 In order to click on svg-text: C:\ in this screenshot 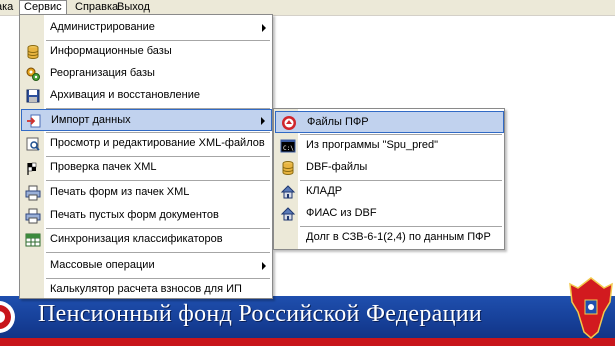, I will do `click(288, 148)`.